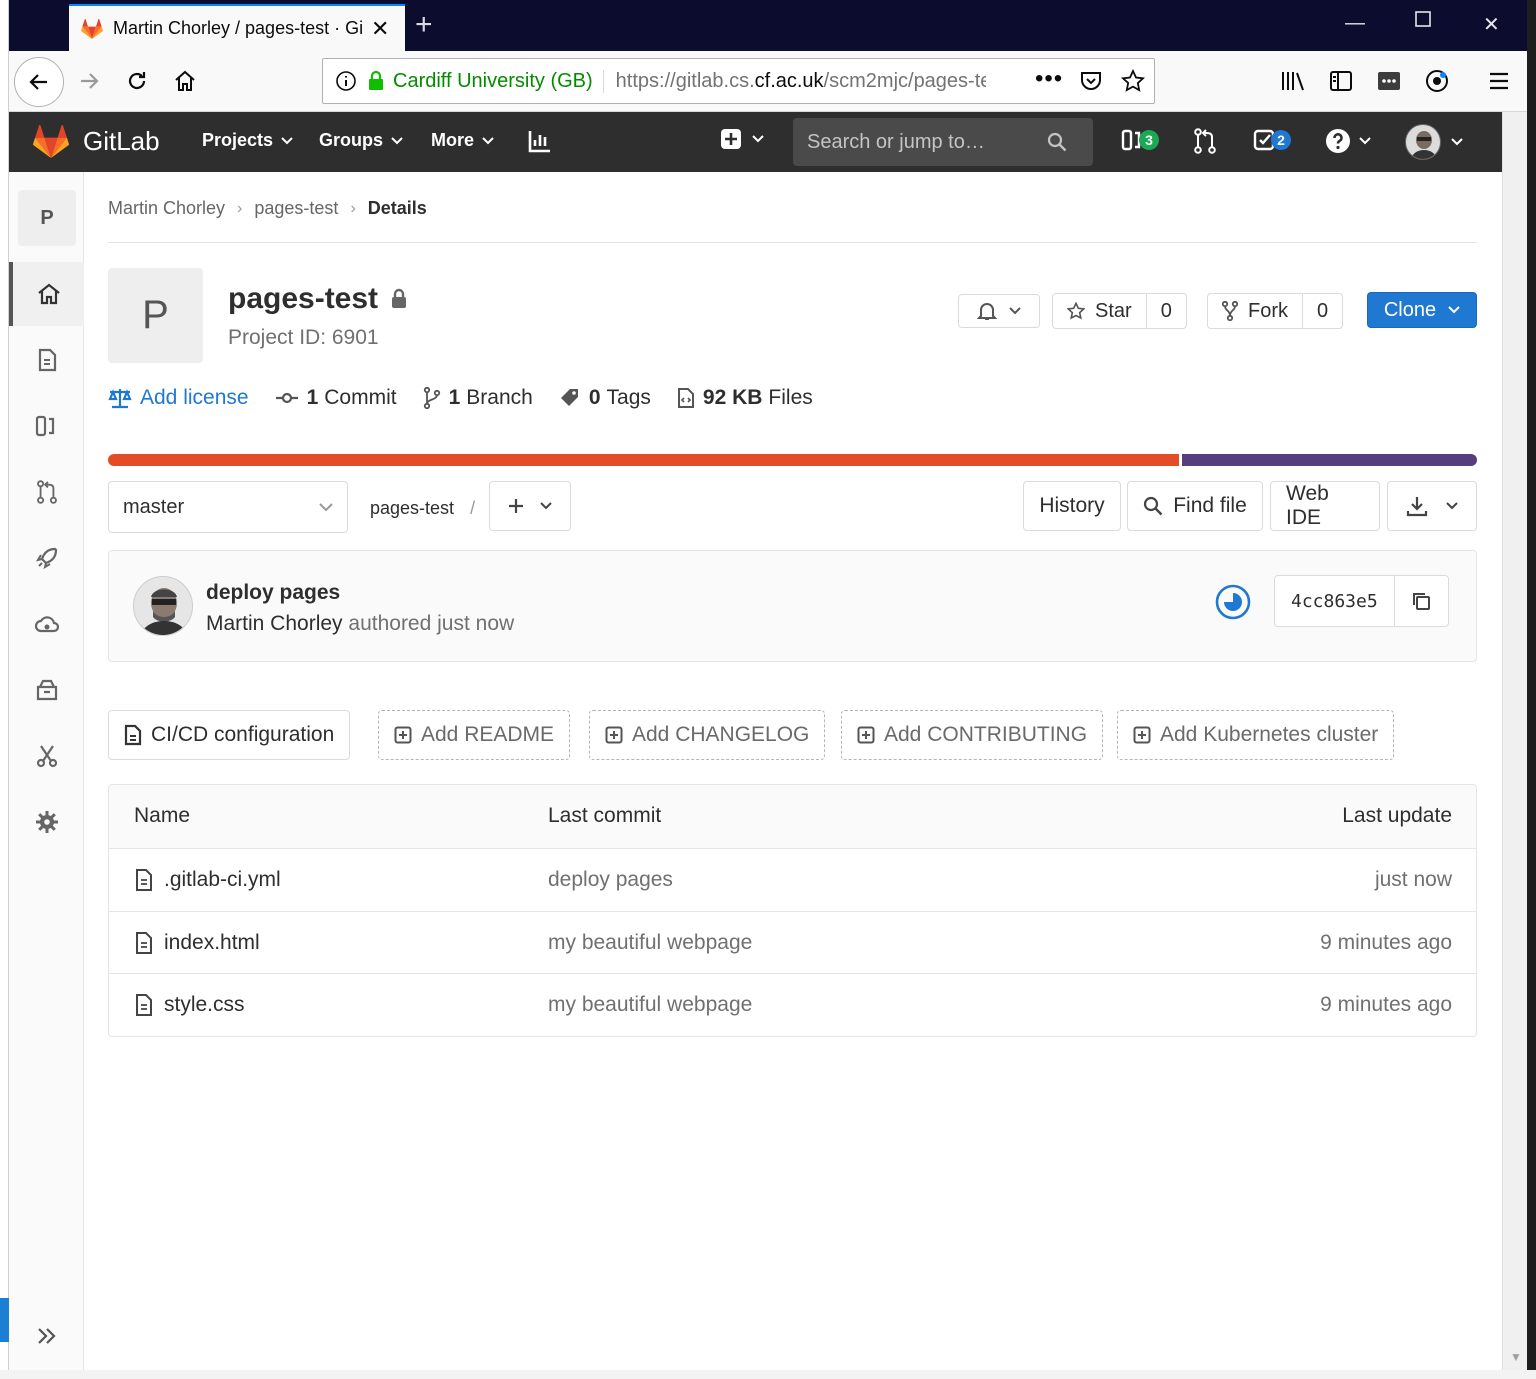 This screenshot has width=1536, height=1379. What do you see at coordinates (380, 29) in the screenshot?
I see `tab-close-icon: ✕` at bounding box center [380, 29].